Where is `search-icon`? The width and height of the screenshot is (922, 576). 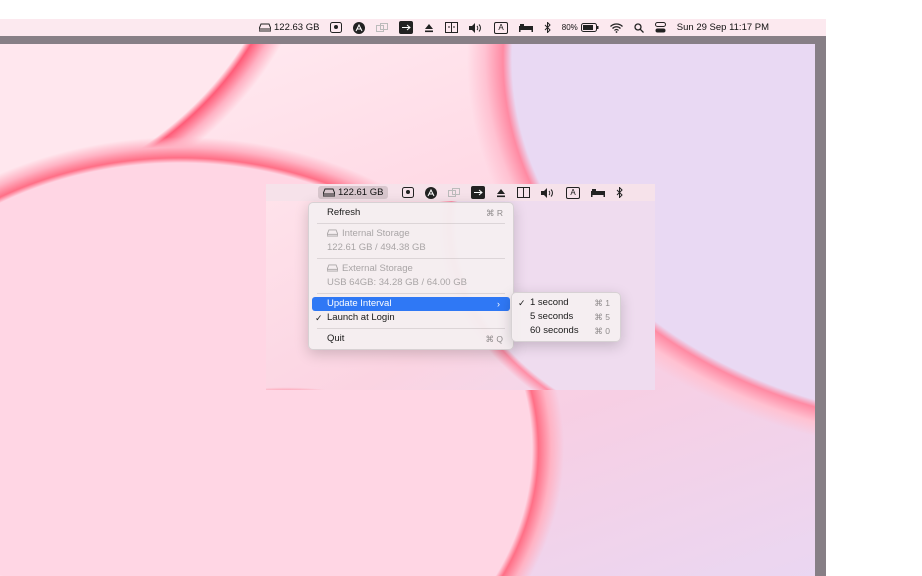 search-icon is located at coordinates (639, 27).